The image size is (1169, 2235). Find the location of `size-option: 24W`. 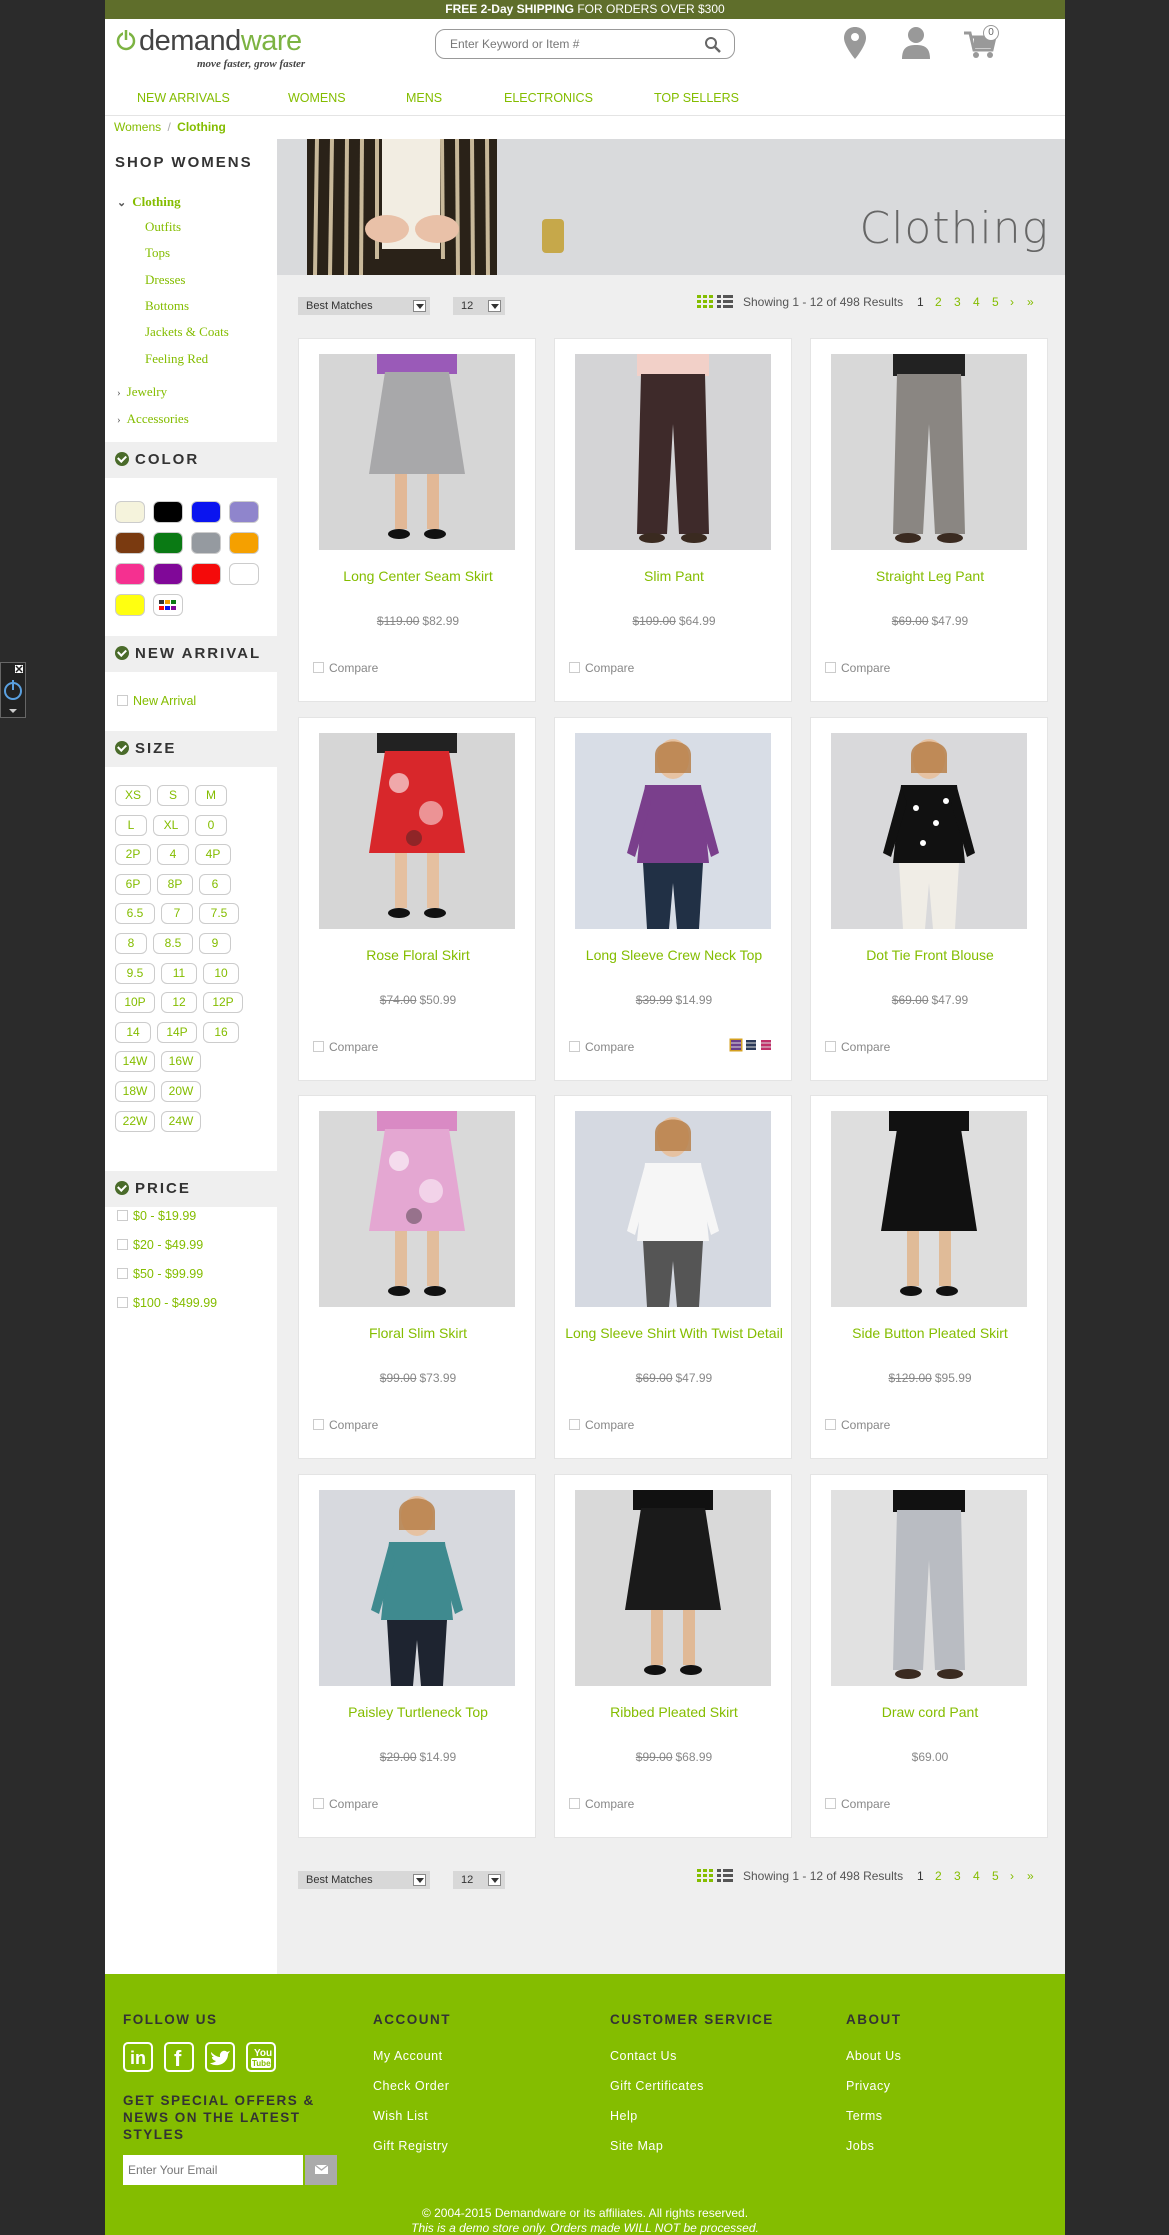

size-option: 24W is located at coordinates (181, 1121).